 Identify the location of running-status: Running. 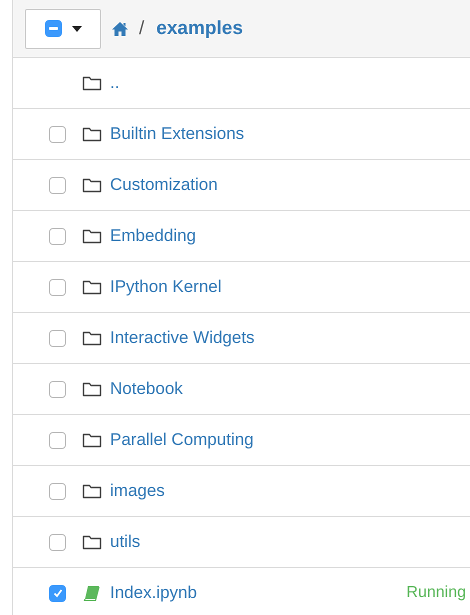
(436, 593).